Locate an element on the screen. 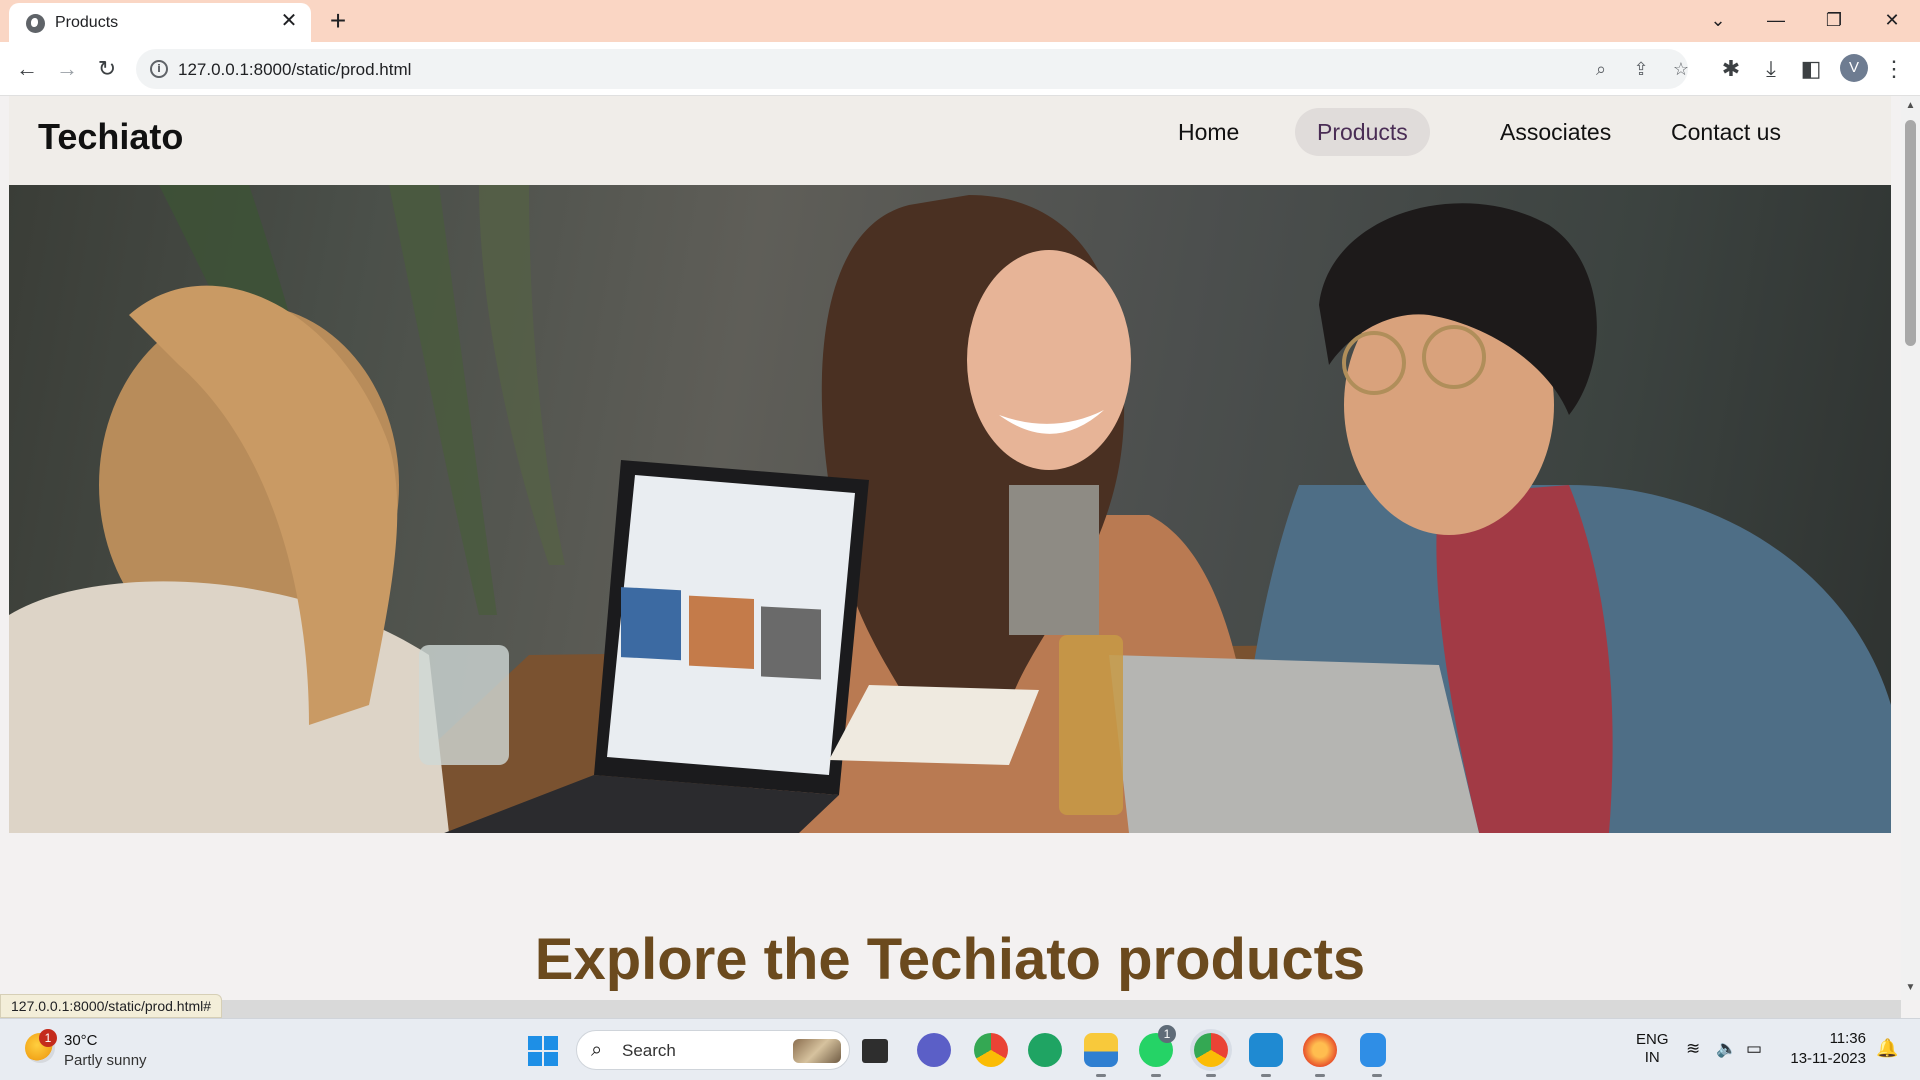  share-icon: ⇪ is located at coordinates (1641, 69).